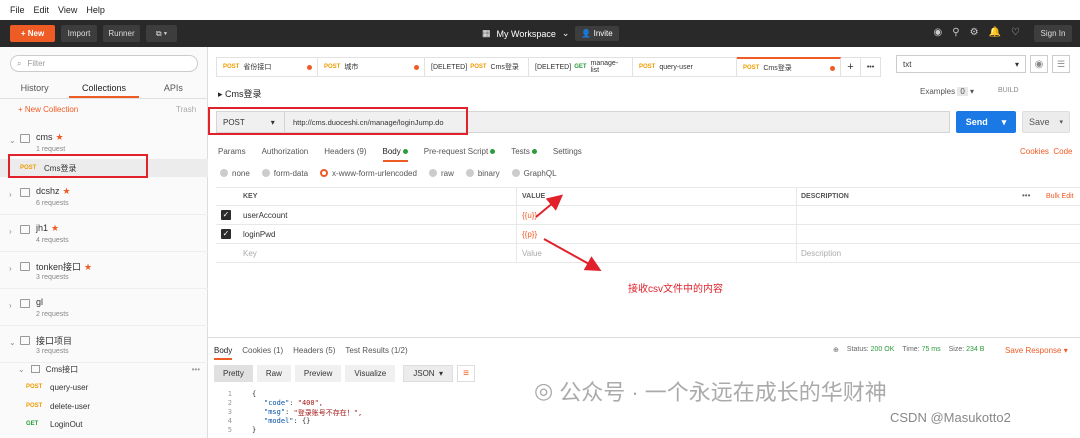 The width and height of the screenshot is (1080, 438). What do you see at coordinates (549, 206) in the screenshot?
I see `arrow-to-value` at bounding box center [549, 206].